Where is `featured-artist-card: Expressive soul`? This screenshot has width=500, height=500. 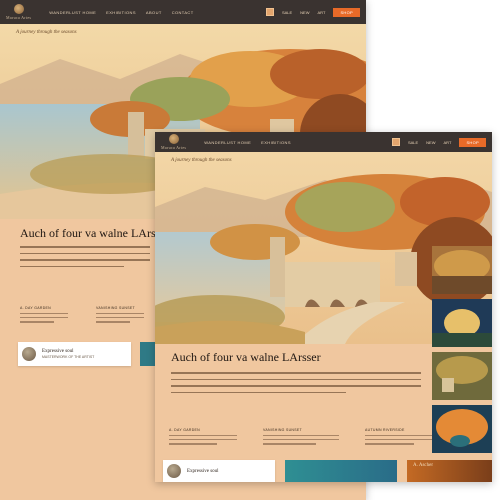 featured-artist-card: Expressive soul is located at coordinates (219, 471).